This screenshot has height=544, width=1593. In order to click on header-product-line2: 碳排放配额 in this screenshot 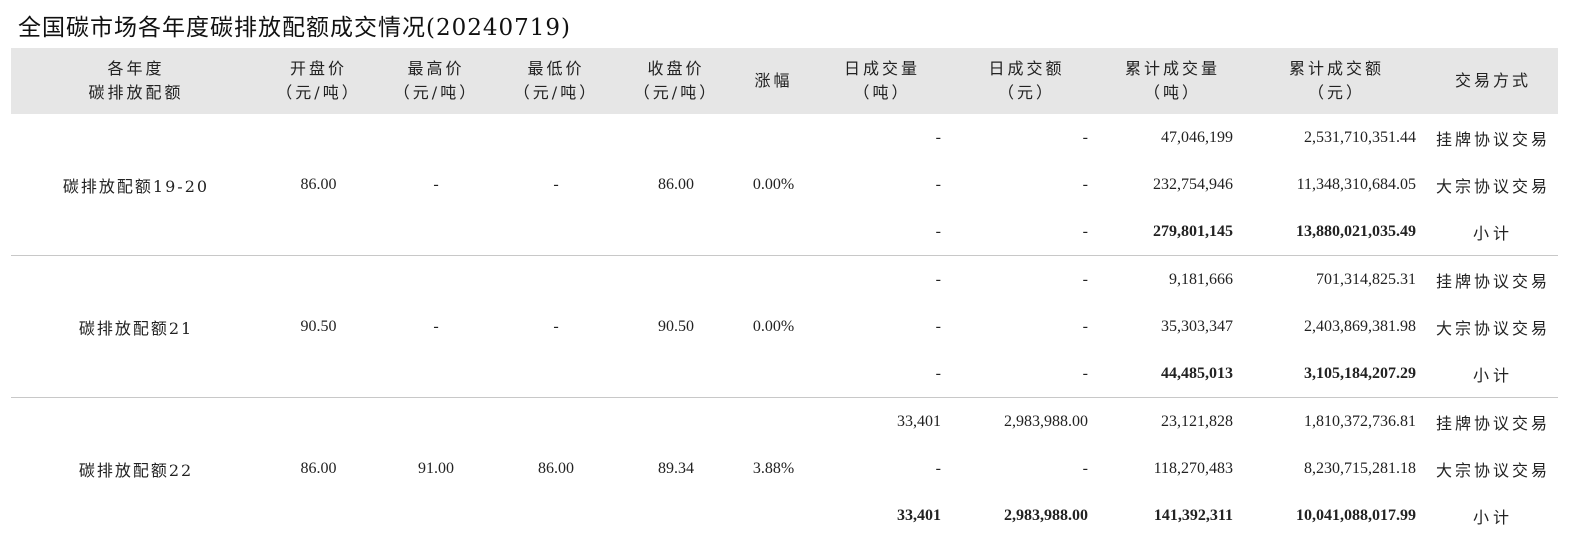, I will do `click(136, 92)`.